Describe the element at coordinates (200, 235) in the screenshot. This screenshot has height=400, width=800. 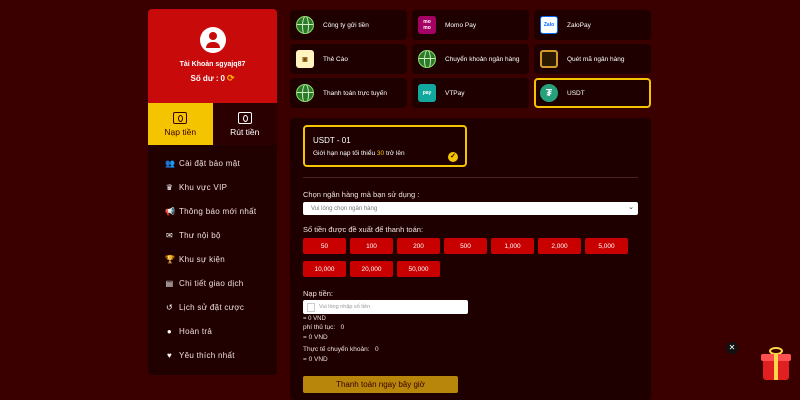
I see `menu-item-label: Thư nội bộ` at that location.